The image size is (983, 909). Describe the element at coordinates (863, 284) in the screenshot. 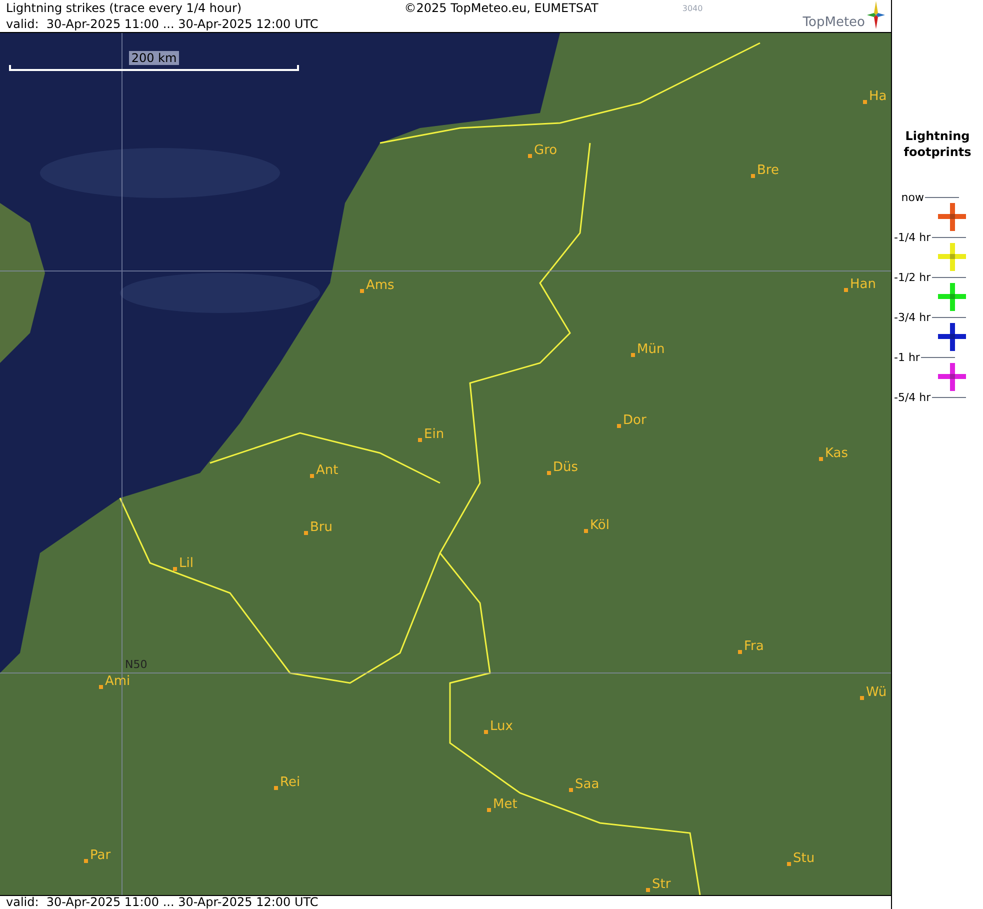

I see `city-label: Han` at that location.